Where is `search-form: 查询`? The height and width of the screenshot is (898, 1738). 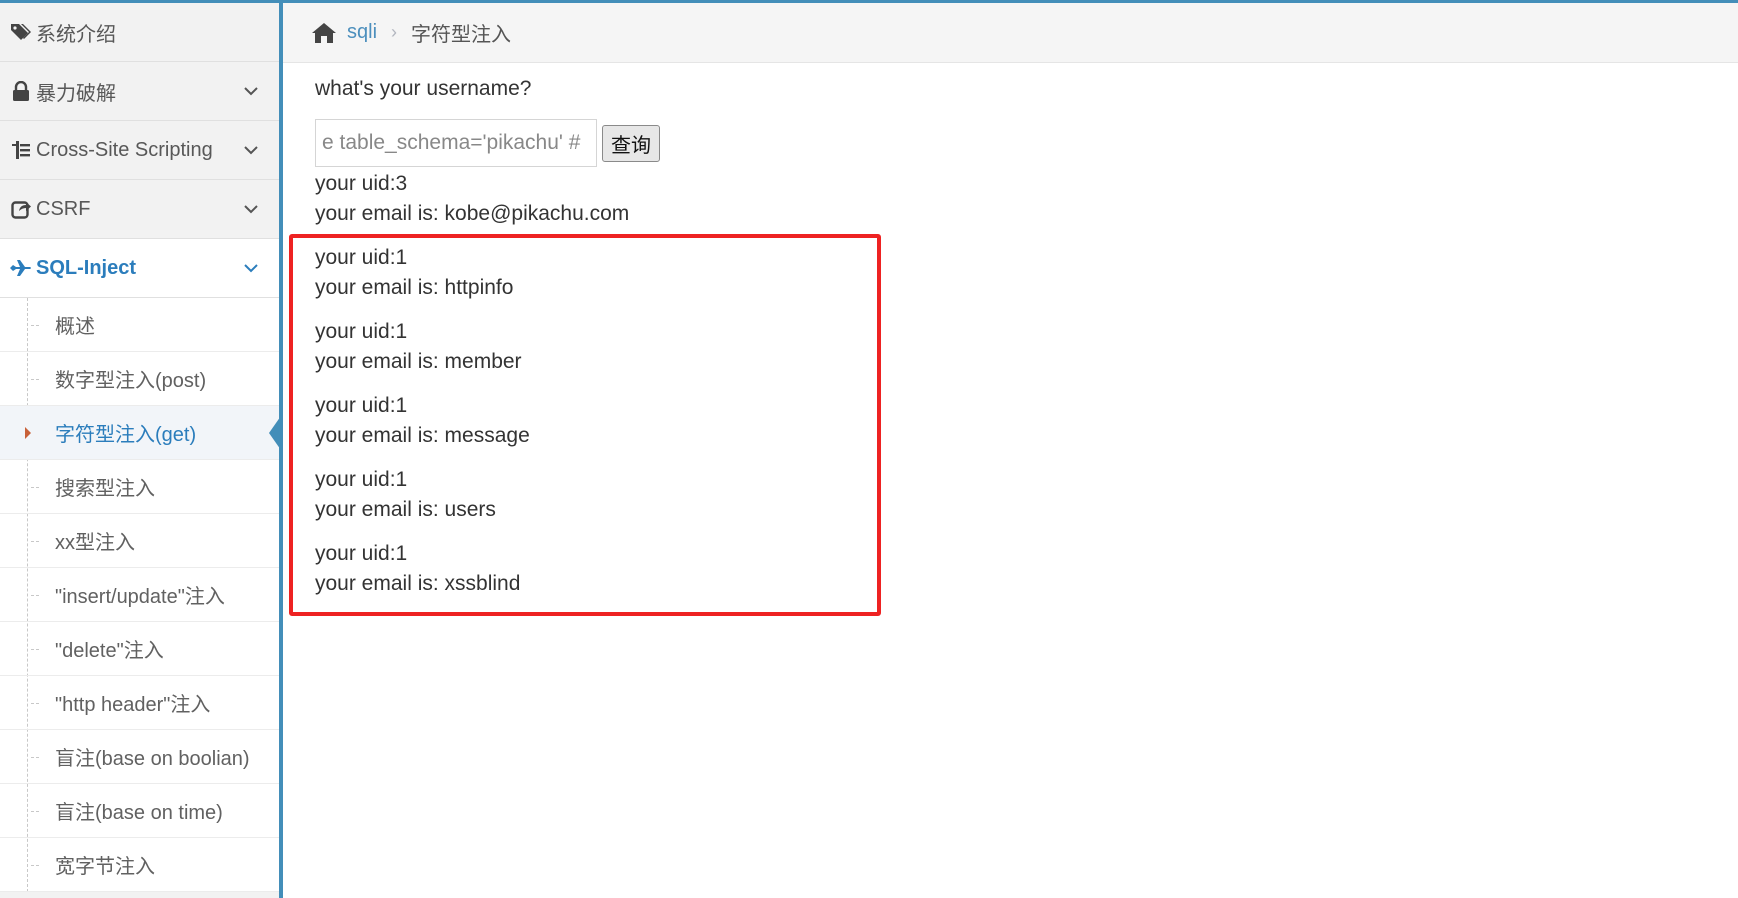 search-form: 查询 is located at coordinates (487, 143).